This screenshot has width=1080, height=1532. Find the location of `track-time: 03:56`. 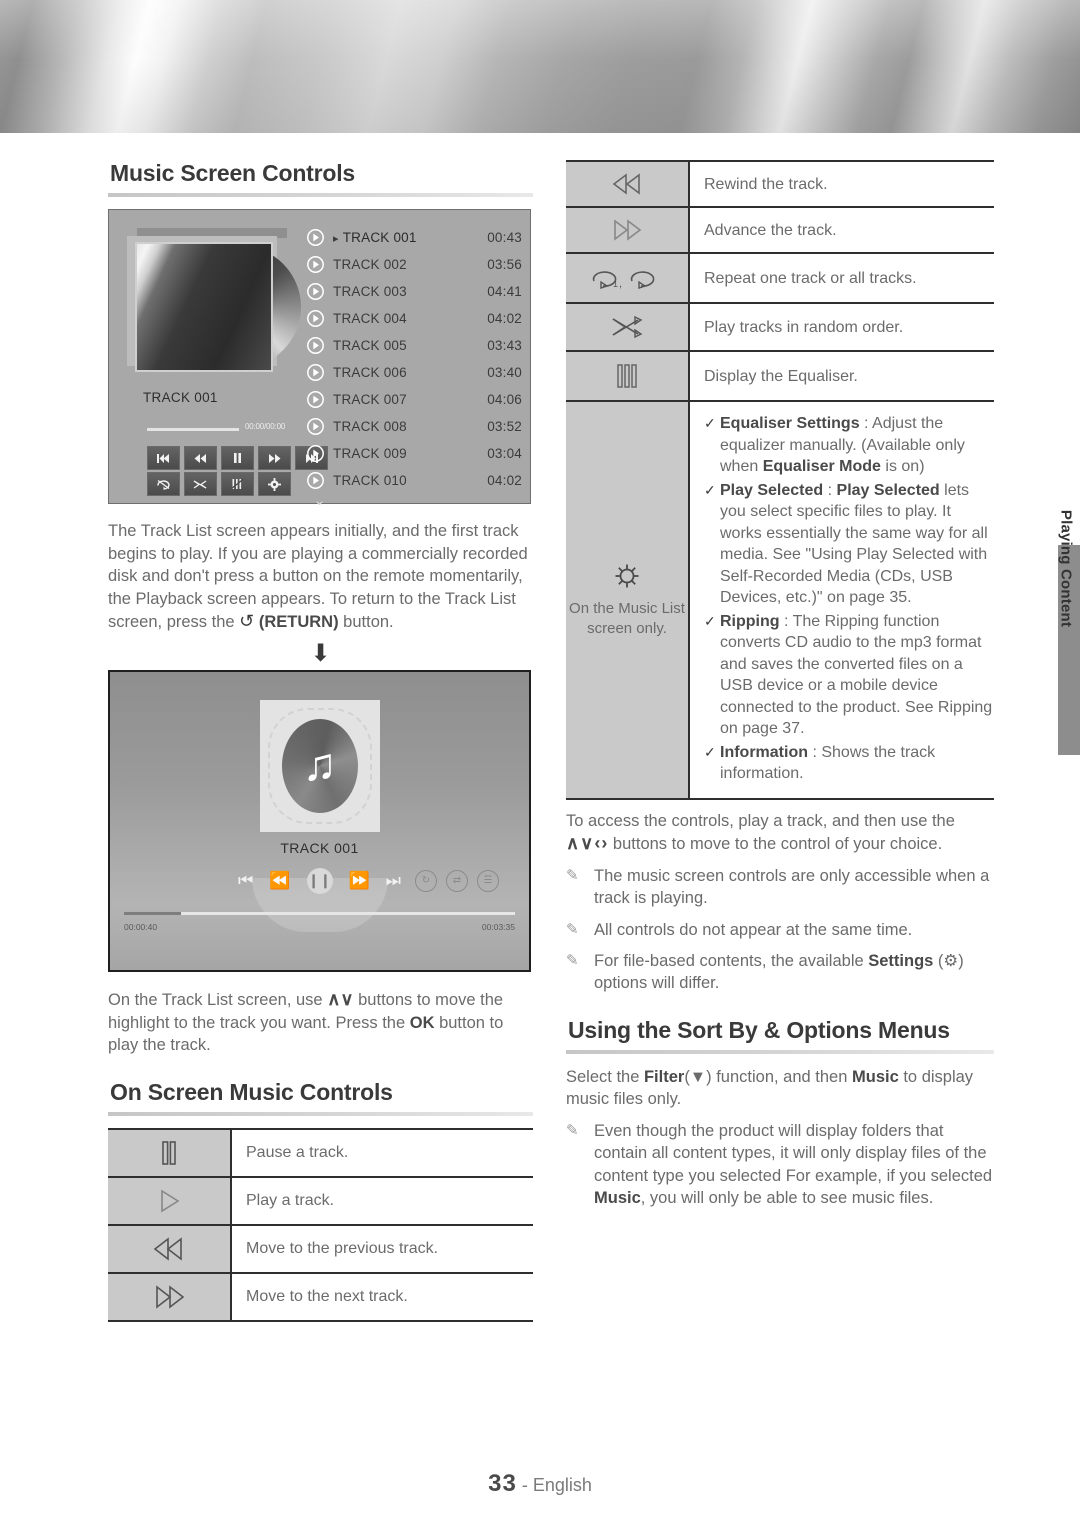

track-time: 03:56 is located at coordinates (504, 264).